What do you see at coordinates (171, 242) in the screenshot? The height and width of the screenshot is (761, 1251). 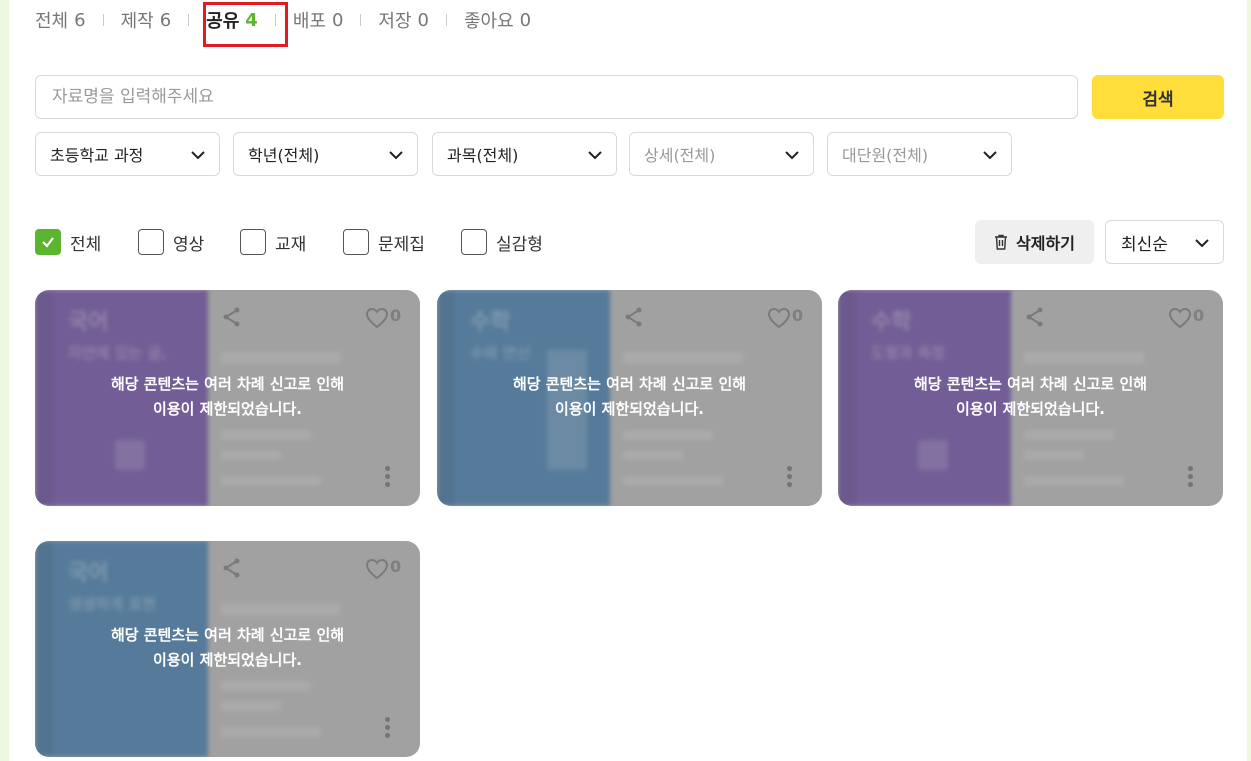 I see `type-checkbox-video: 영상` at bounding box center [171, 242].